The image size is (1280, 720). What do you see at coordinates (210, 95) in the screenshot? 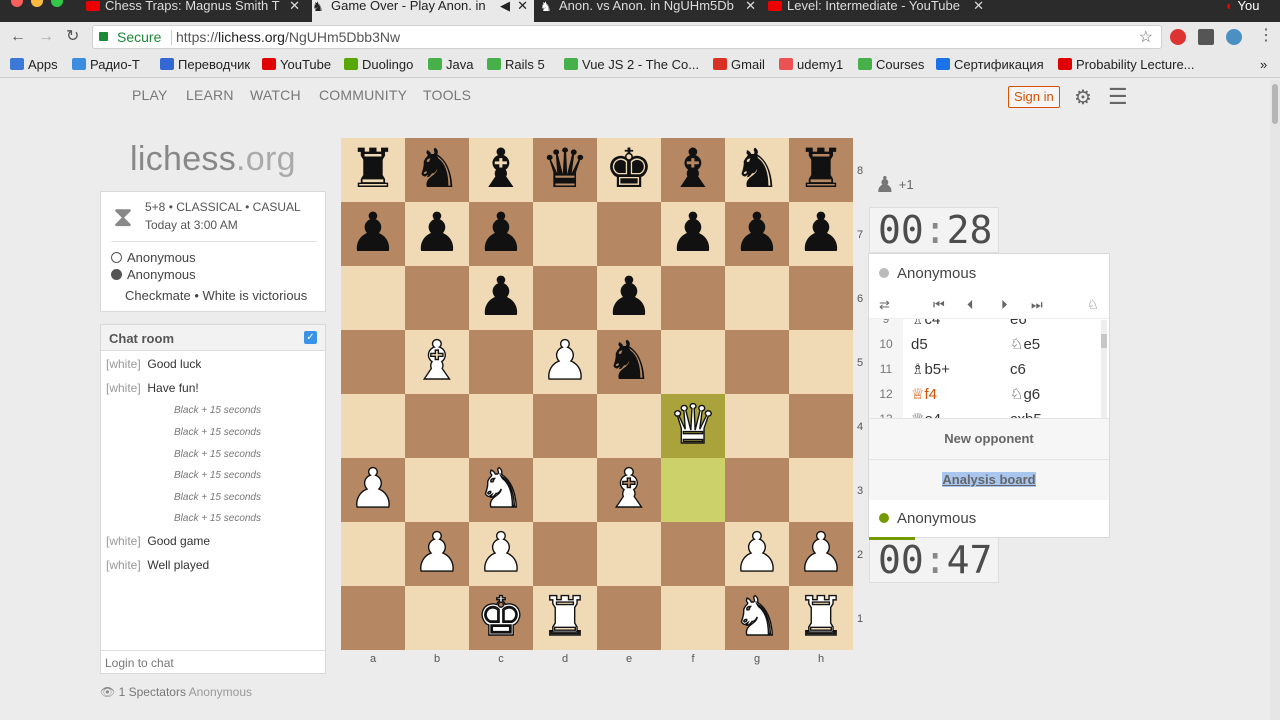
I see `nav-learn: LEARN` at bounding box center [210, 95].